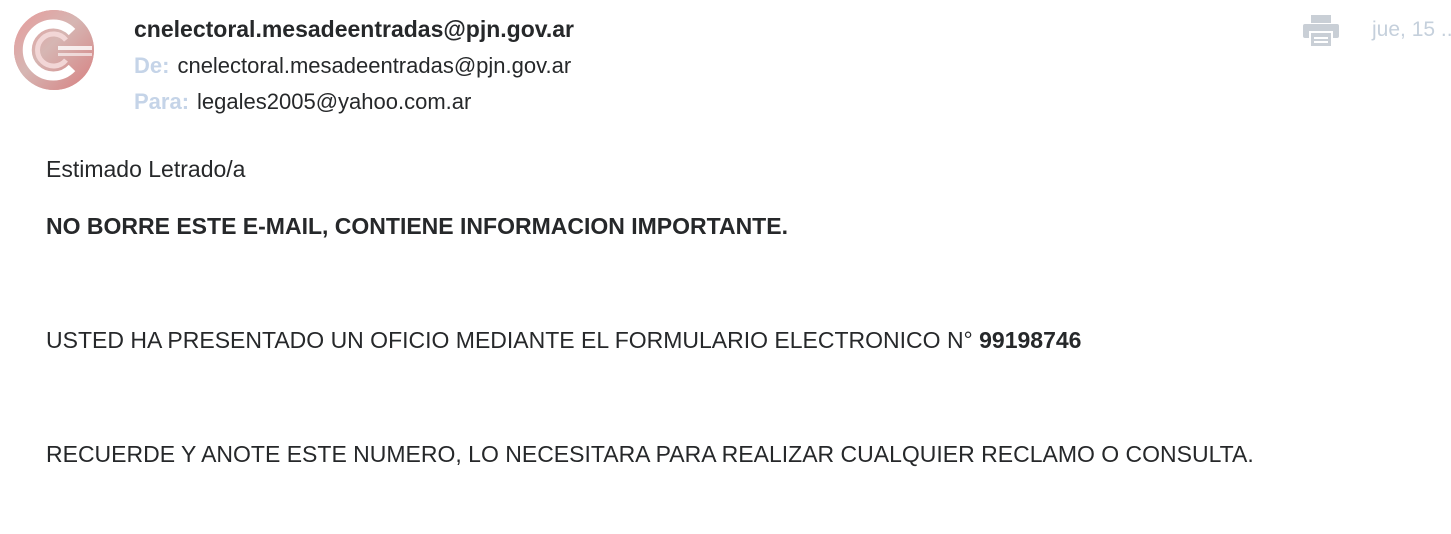  What do you see at coordinates (146, 169) in the screenshot?
I see `greeting-text: Estimado Letrado/a` at bounding box center [146, 169].